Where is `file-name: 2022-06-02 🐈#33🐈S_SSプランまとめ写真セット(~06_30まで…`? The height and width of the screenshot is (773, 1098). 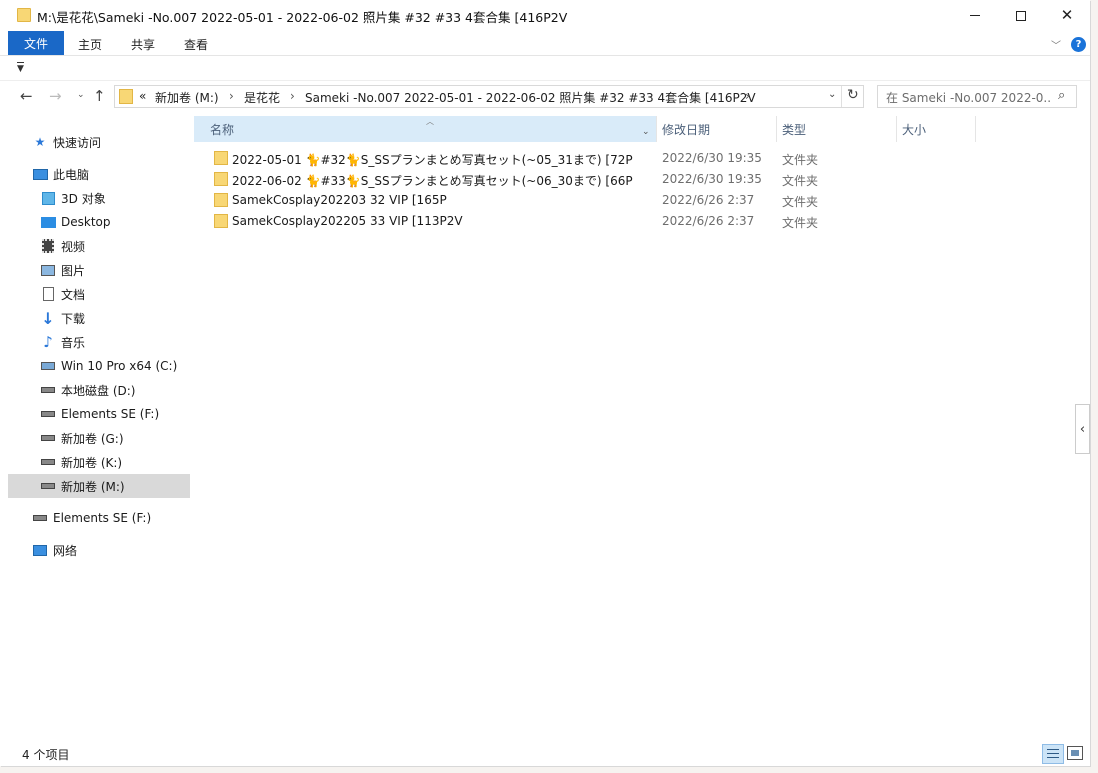 file-name: 2022-06-02 🐈#33🐈S_SSプランまとめ写真セット(~06_30まで… is located at coordinates (432, 181).